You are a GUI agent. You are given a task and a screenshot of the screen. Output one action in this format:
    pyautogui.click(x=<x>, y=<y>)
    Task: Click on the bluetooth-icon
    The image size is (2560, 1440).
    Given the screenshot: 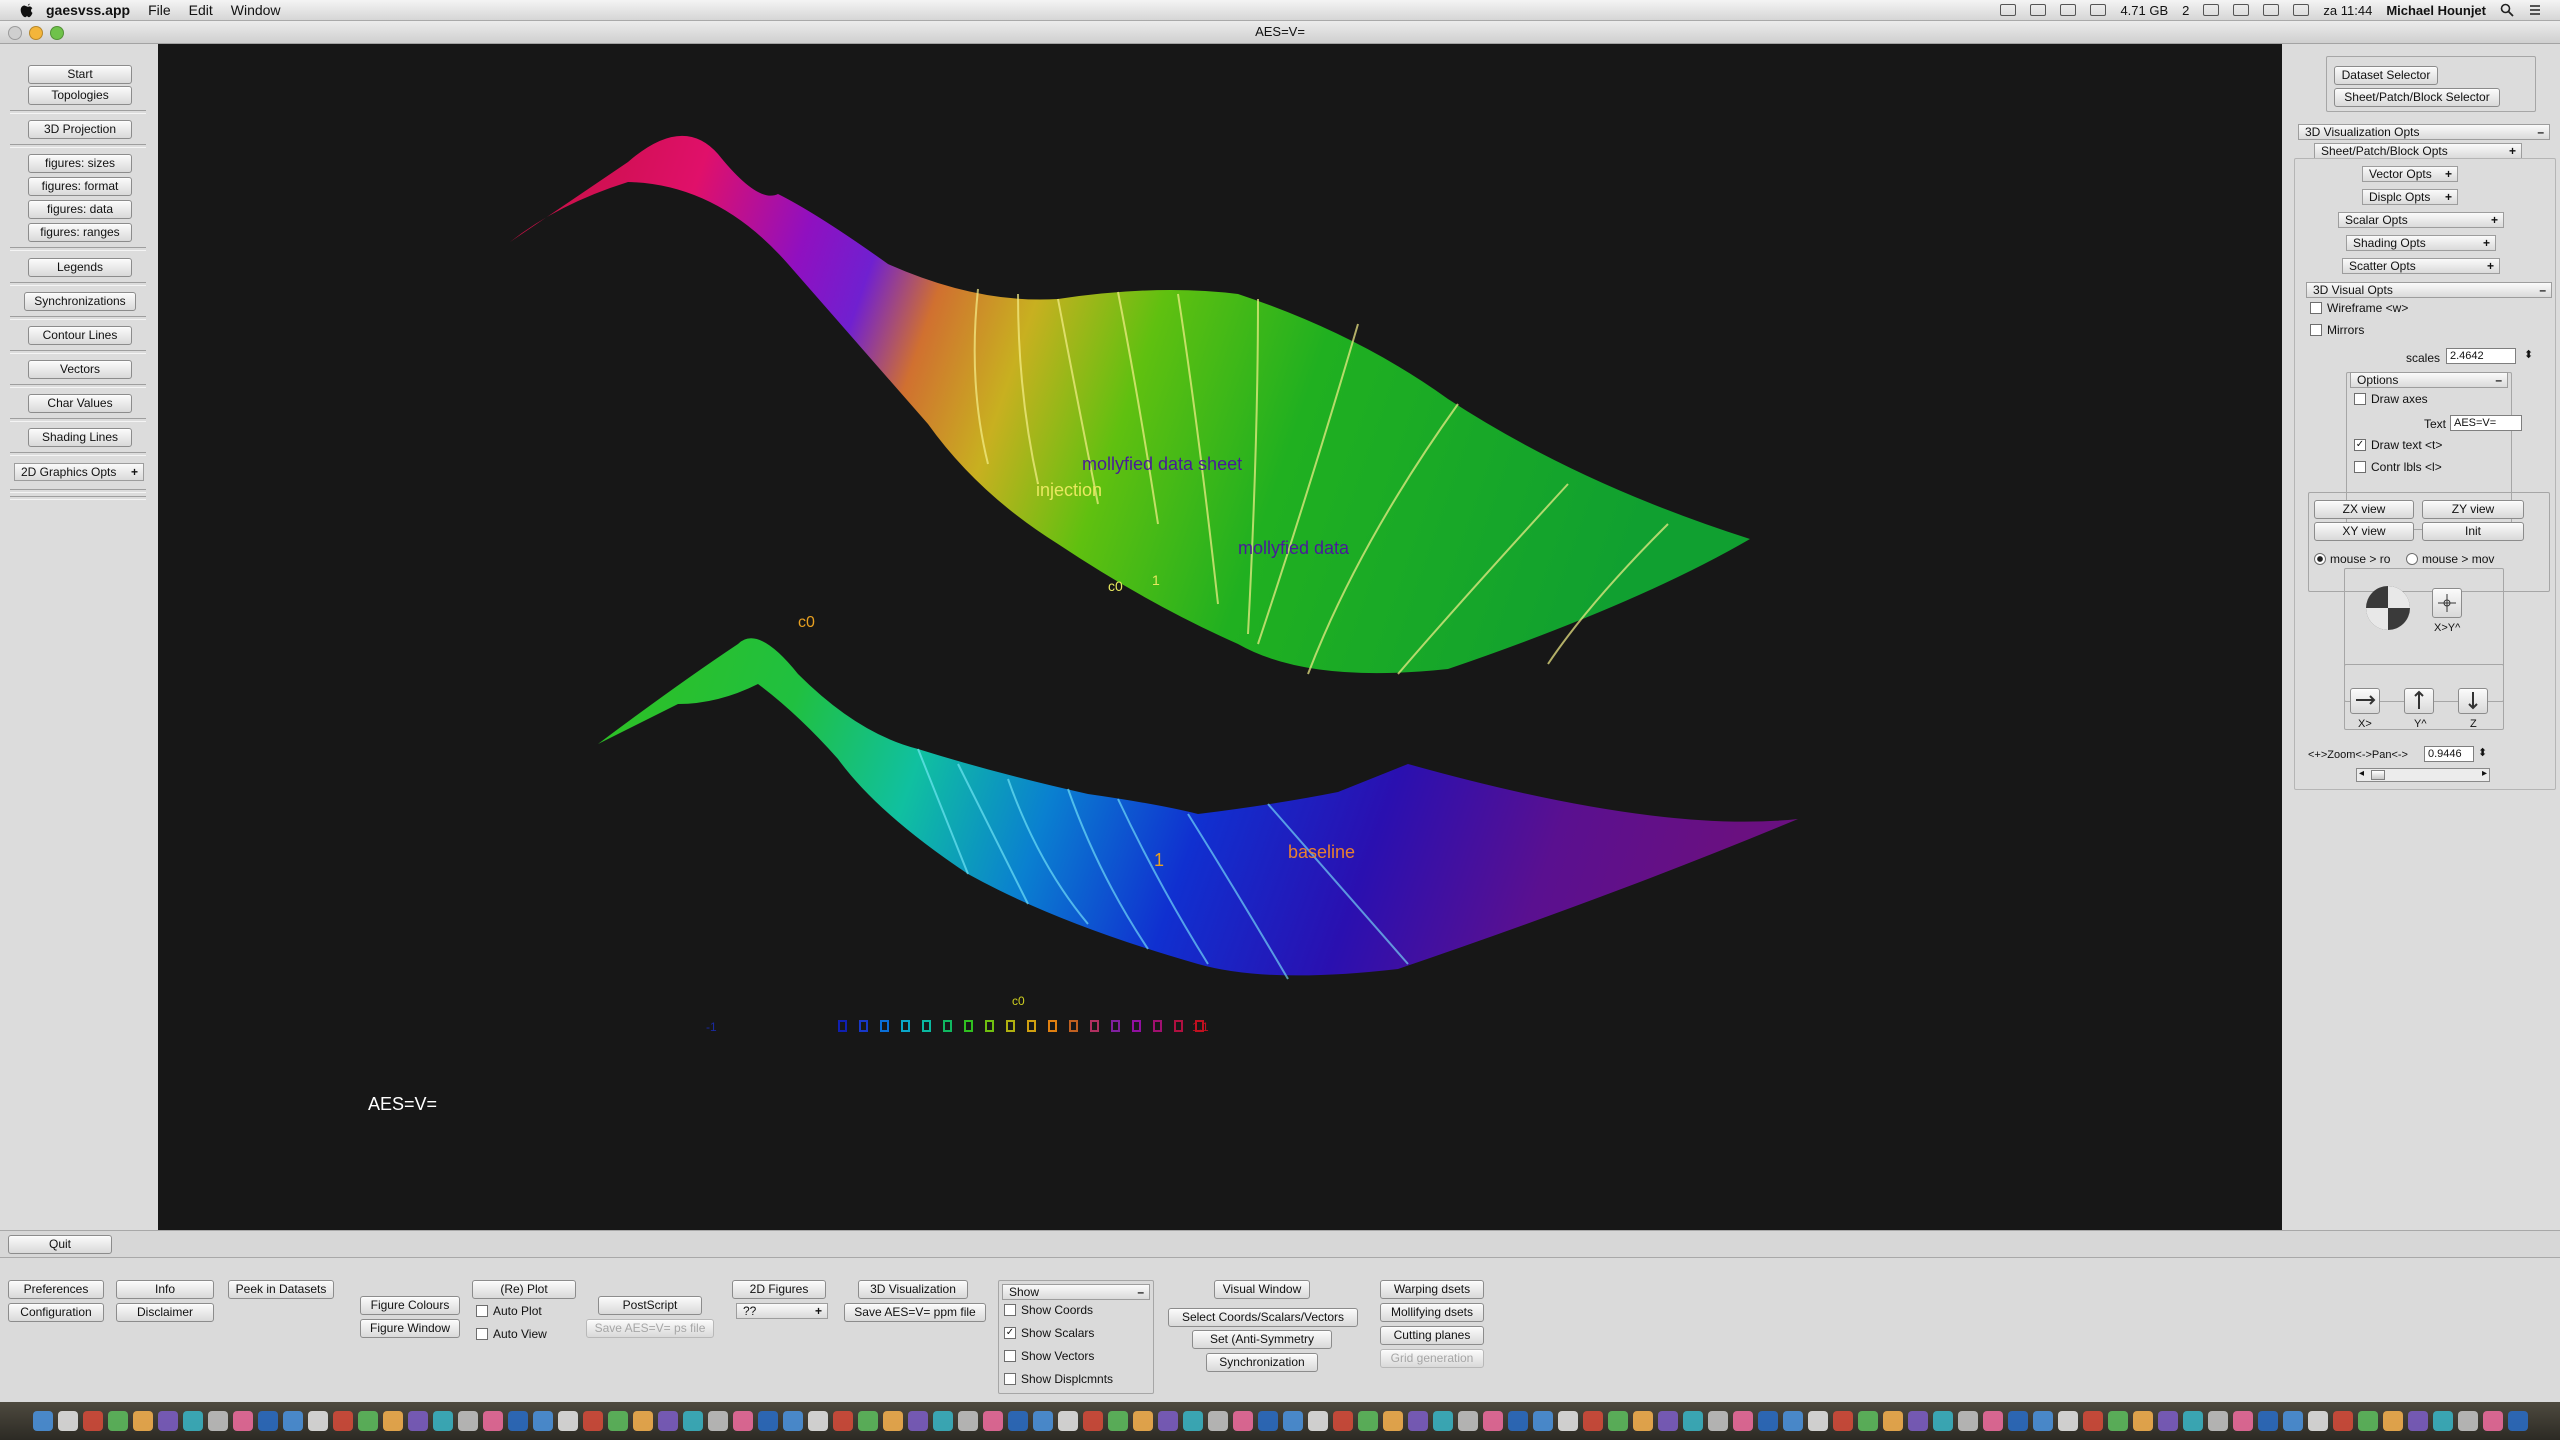 What is the action you would take?
    pyautogui.click(x=2211, y=10)
    